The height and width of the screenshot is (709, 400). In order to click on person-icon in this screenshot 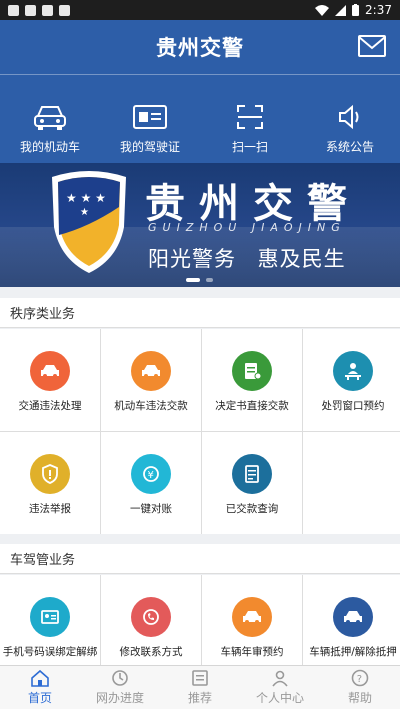, I will do `click(280, 678)`.